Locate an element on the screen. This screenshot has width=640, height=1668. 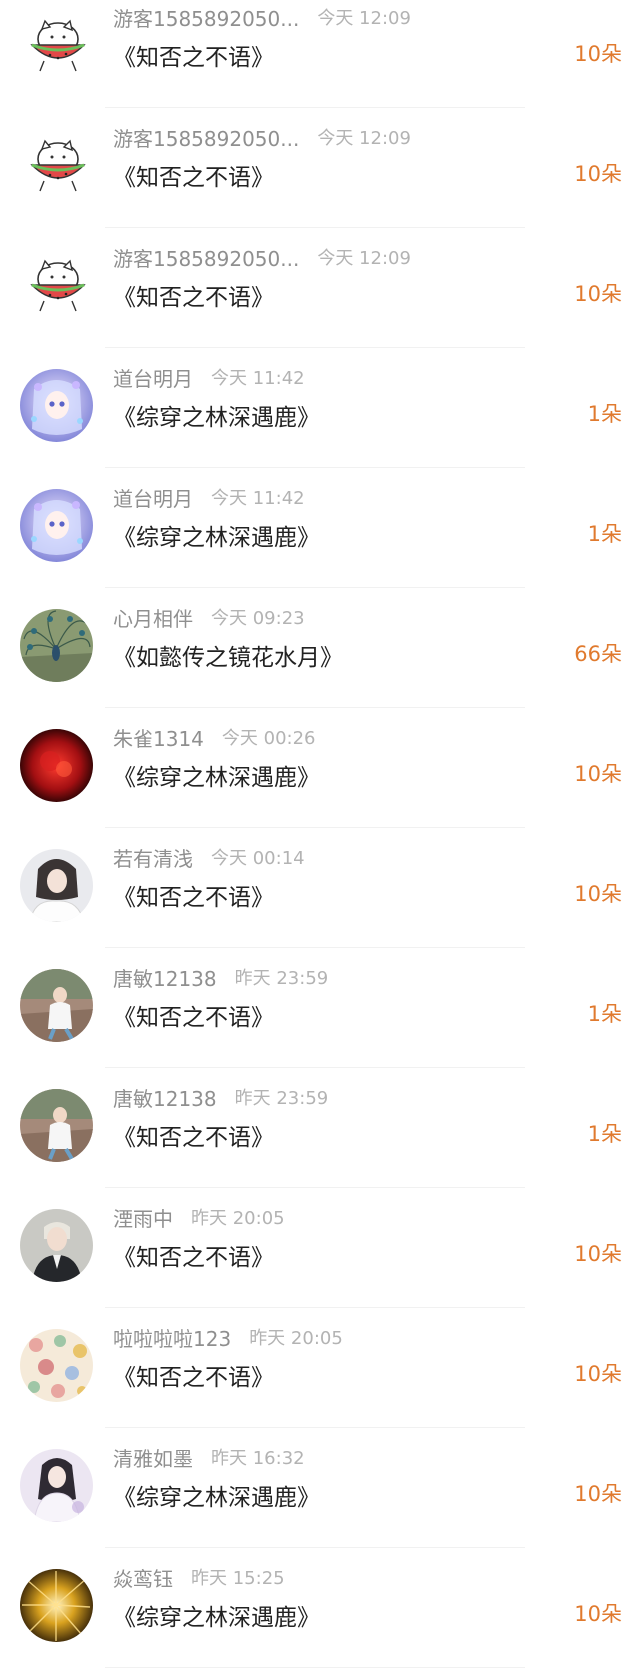
list-item: 焱鸾钰 昨天 15:25 《综穿之林深遇鹿》 10朵 is located at coordinates (320, 1608).